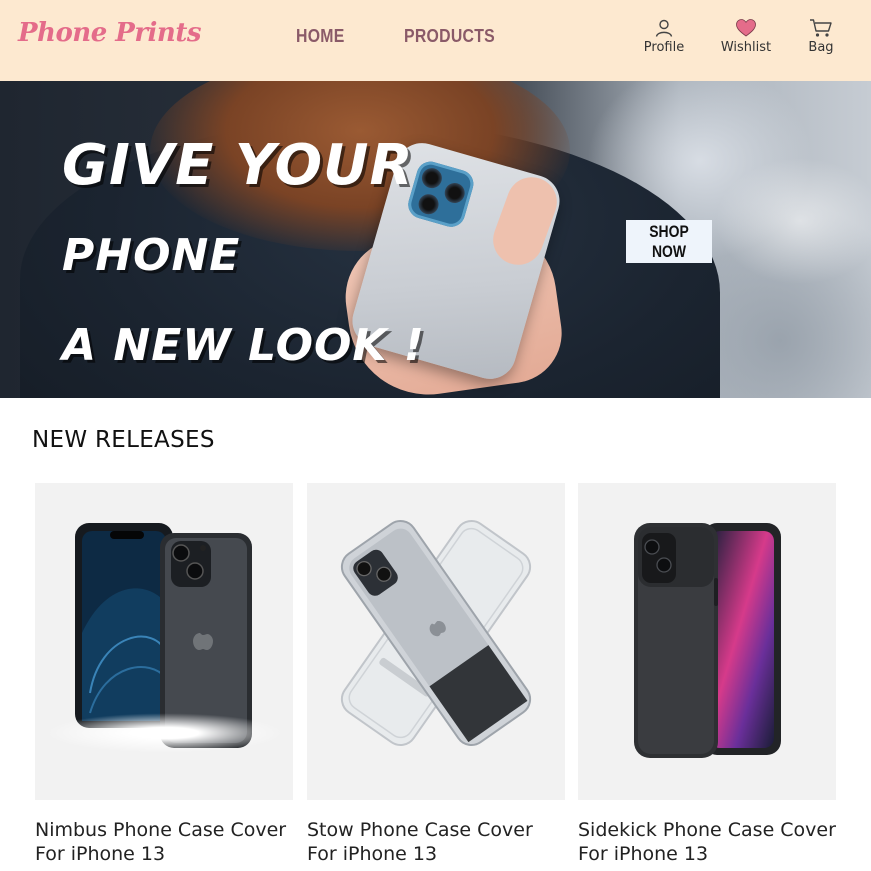  I want to click on product-name: Sidekick Phone Case Cover For iPhone 13, so click(707, 842).